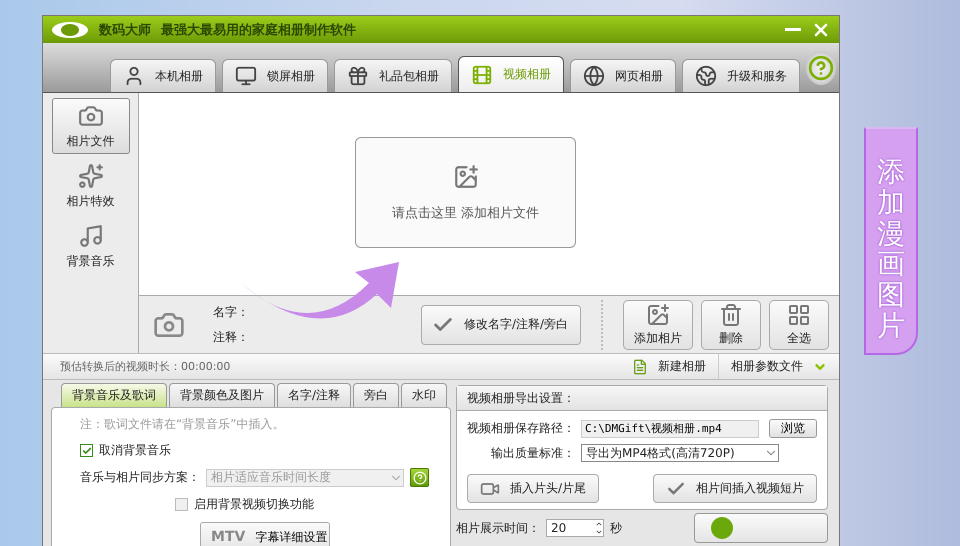 This screenshot has height=546, width=960. I want to click on checkbox-label: 启用背景视频切换功能, so click(254, 504).